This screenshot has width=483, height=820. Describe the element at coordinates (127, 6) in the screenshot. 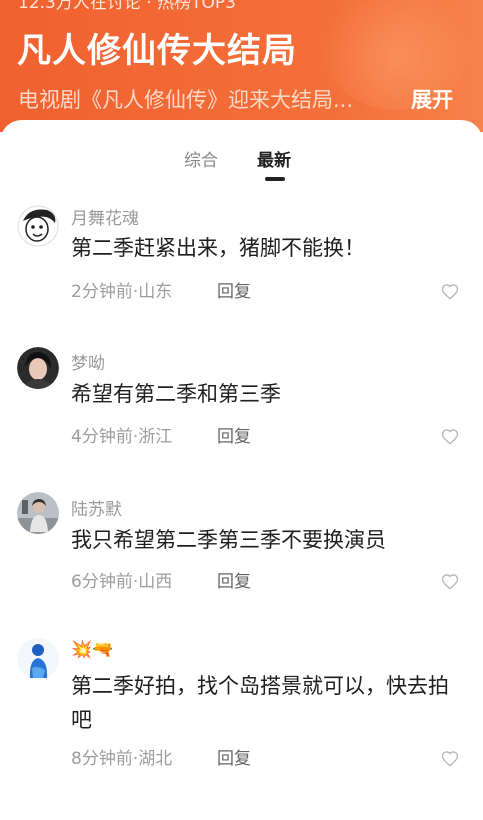

I see `topic-stats: 12.3万人在讨论 · 热榜TOP3` at that location.